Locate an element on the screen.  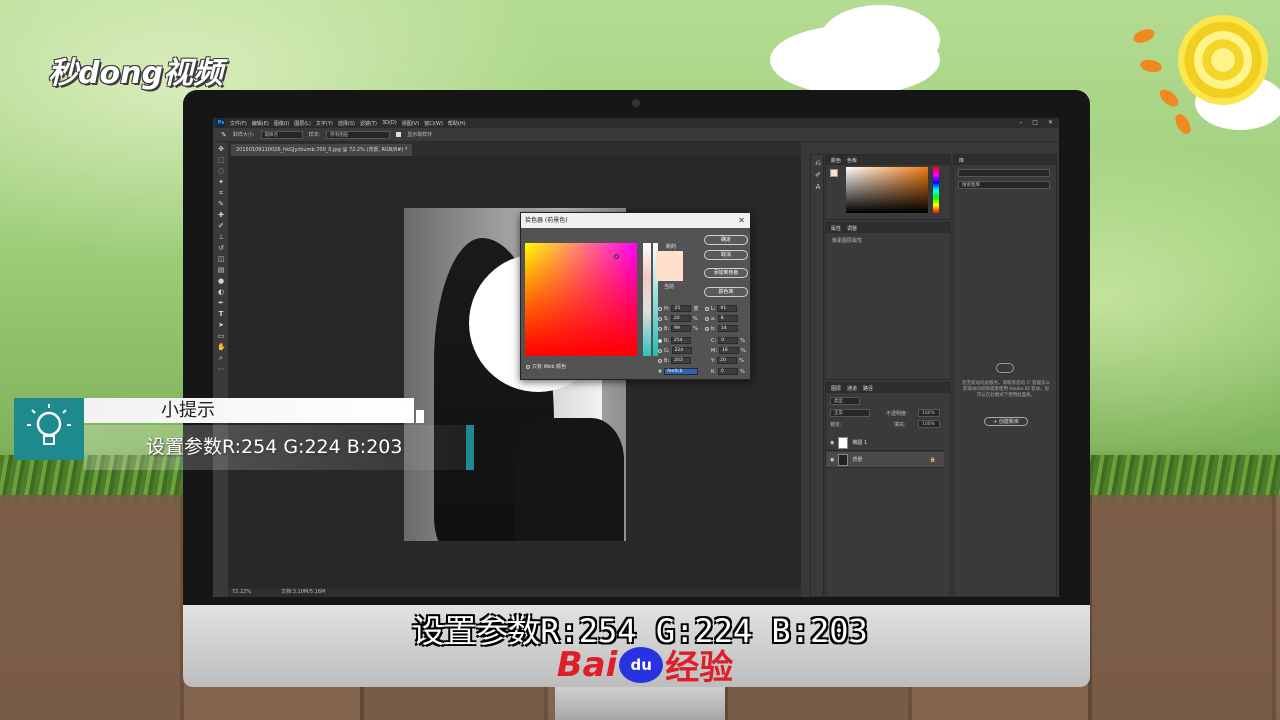
pen-tool-icon: ✒ is located at coordinates (221, 303).